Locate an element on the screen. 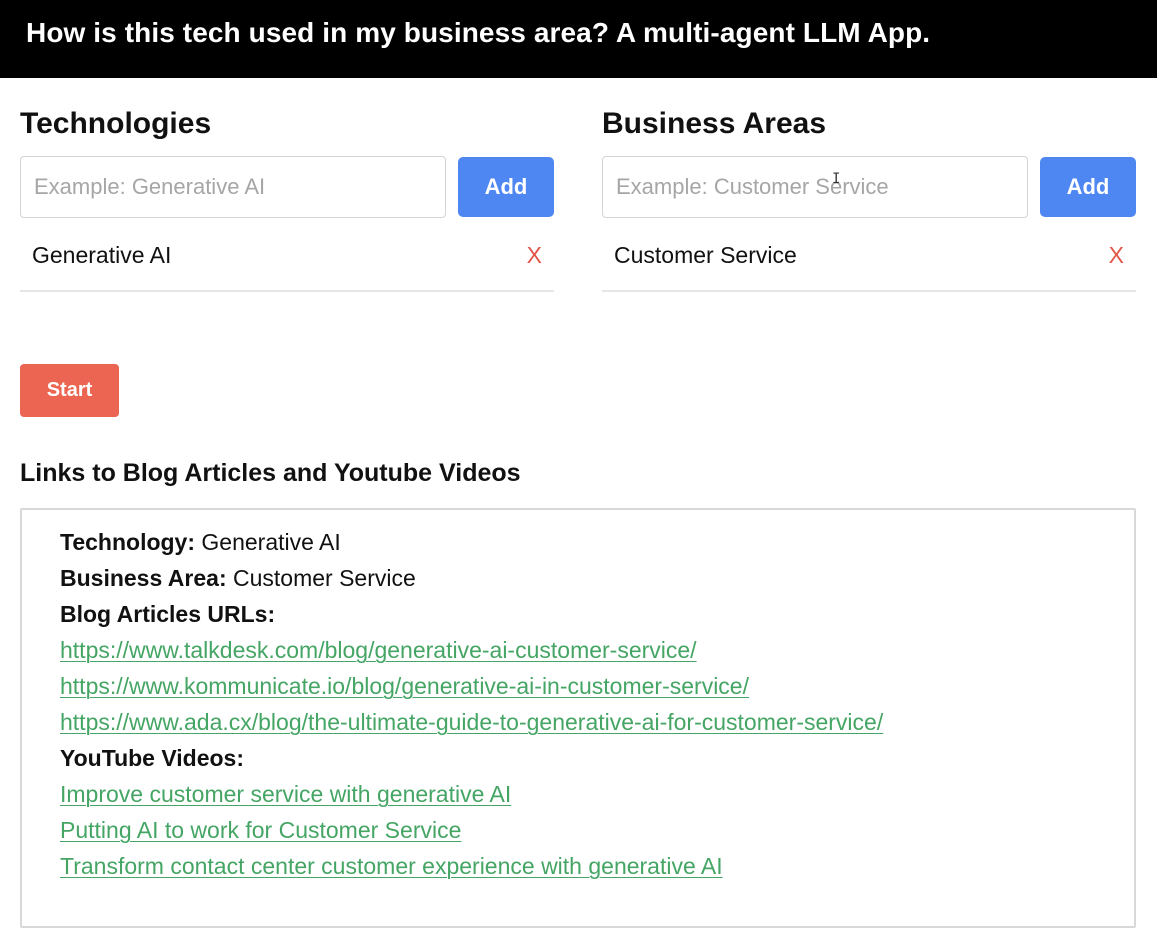 Image resolution: width=1157 pixels, height=928 pixels. technology-input is located at coordinates (233, 187).